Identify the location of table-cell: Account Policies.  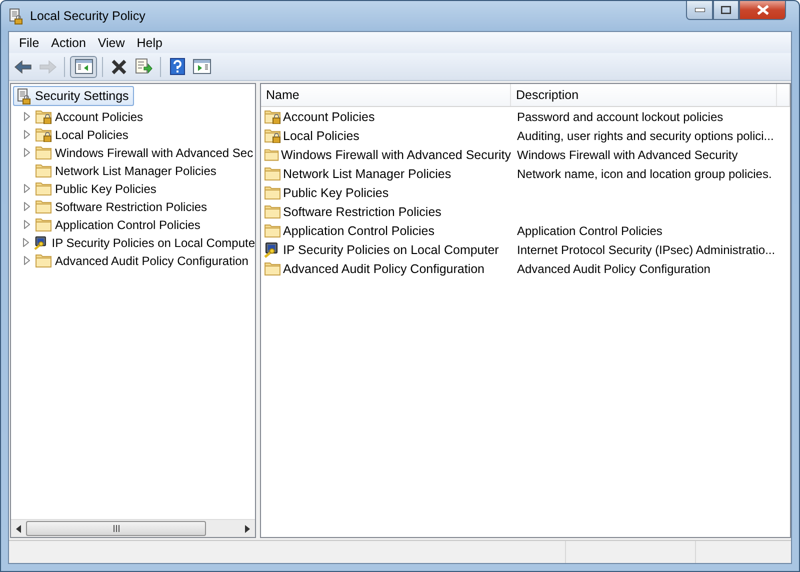
(329, 117).